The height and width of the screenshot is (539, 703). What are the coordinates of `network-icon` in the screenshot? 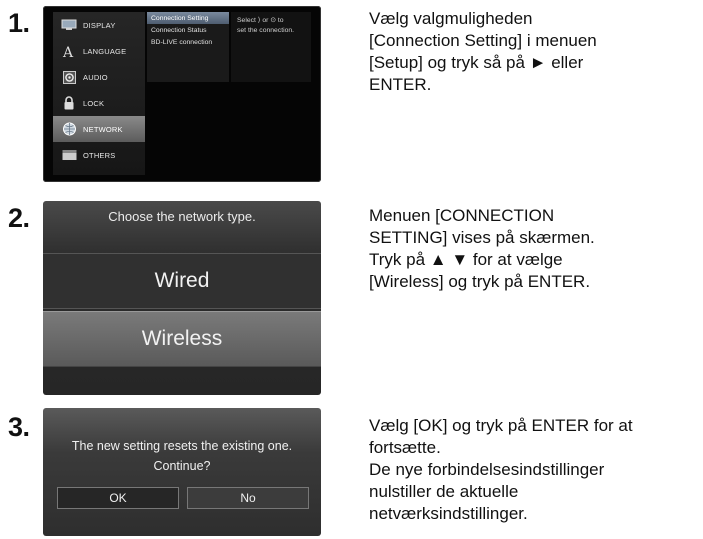 It's located at (69, 129).